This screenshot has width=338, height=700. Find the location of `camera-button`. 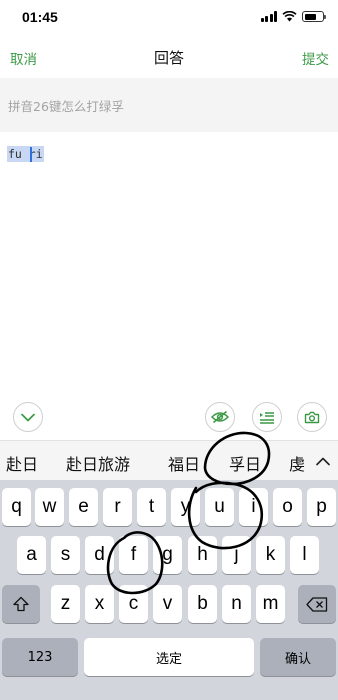

camera-button is located at coordinates (312, 417).